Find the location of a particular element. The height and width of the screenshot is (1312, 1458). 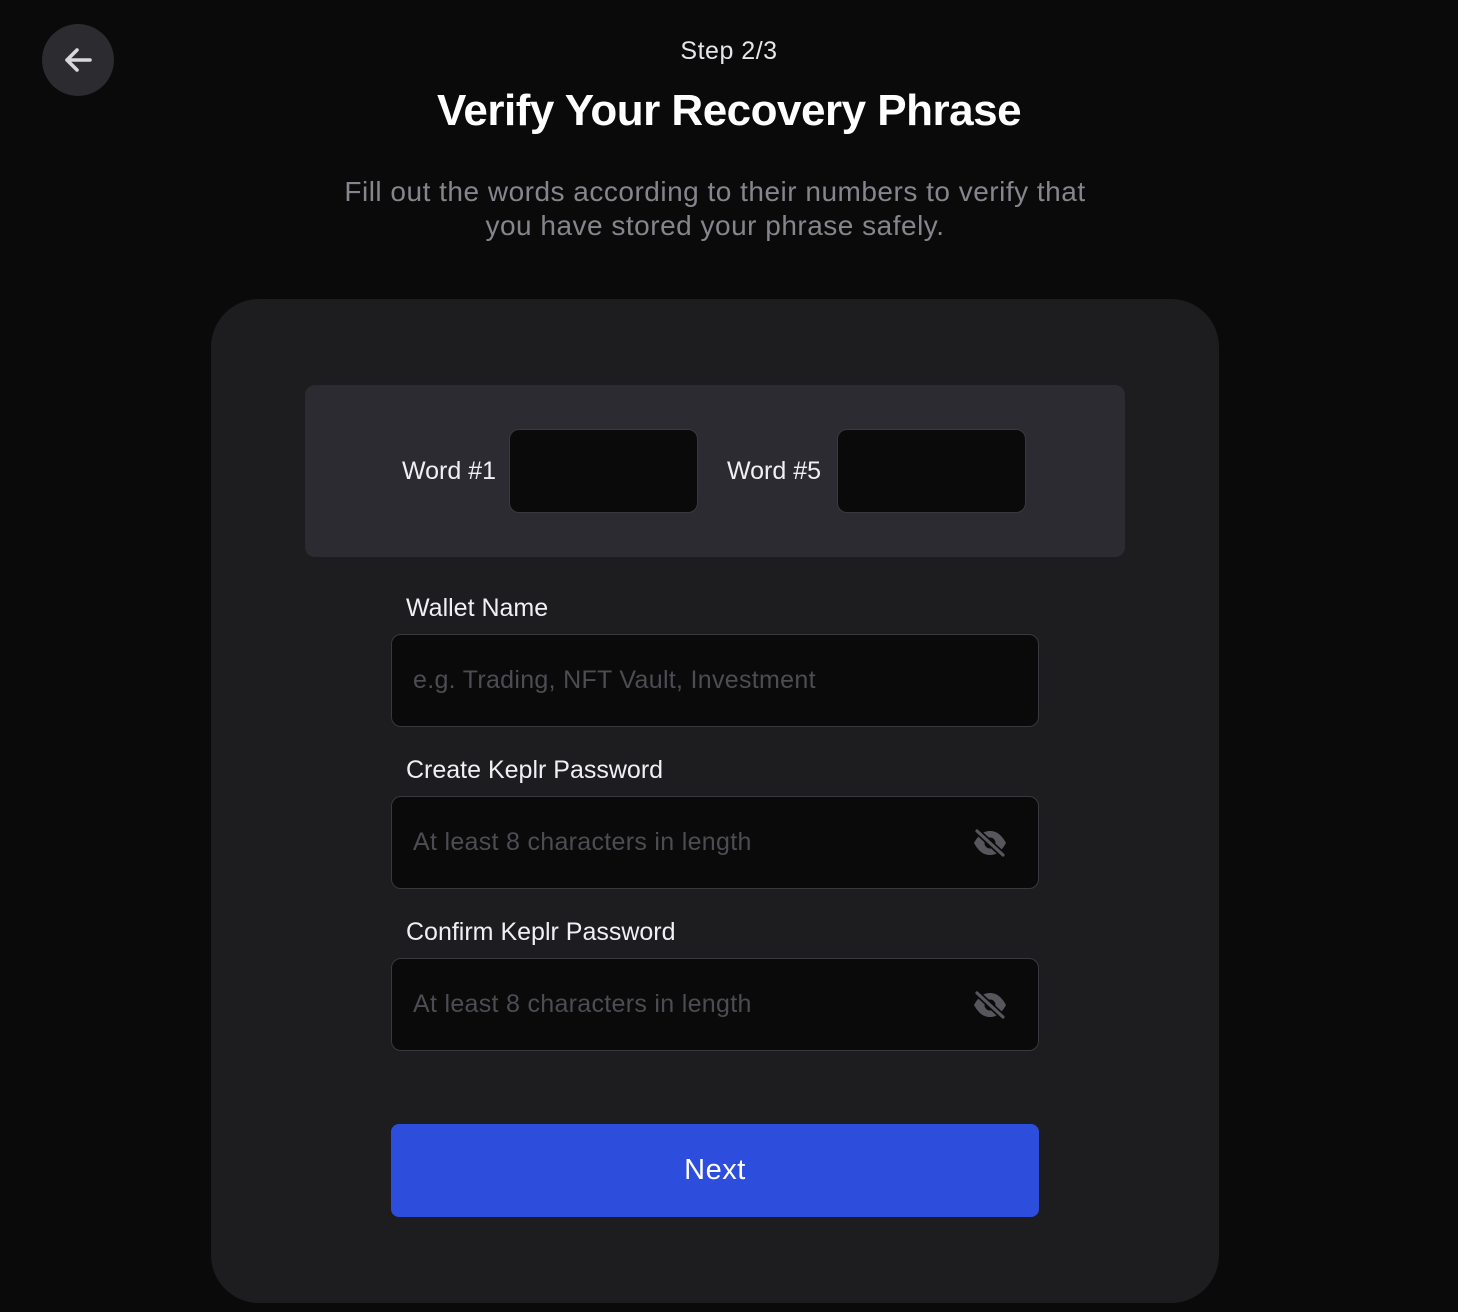

step-indicator: Step 2/3 is located at coordinates (729, 51).